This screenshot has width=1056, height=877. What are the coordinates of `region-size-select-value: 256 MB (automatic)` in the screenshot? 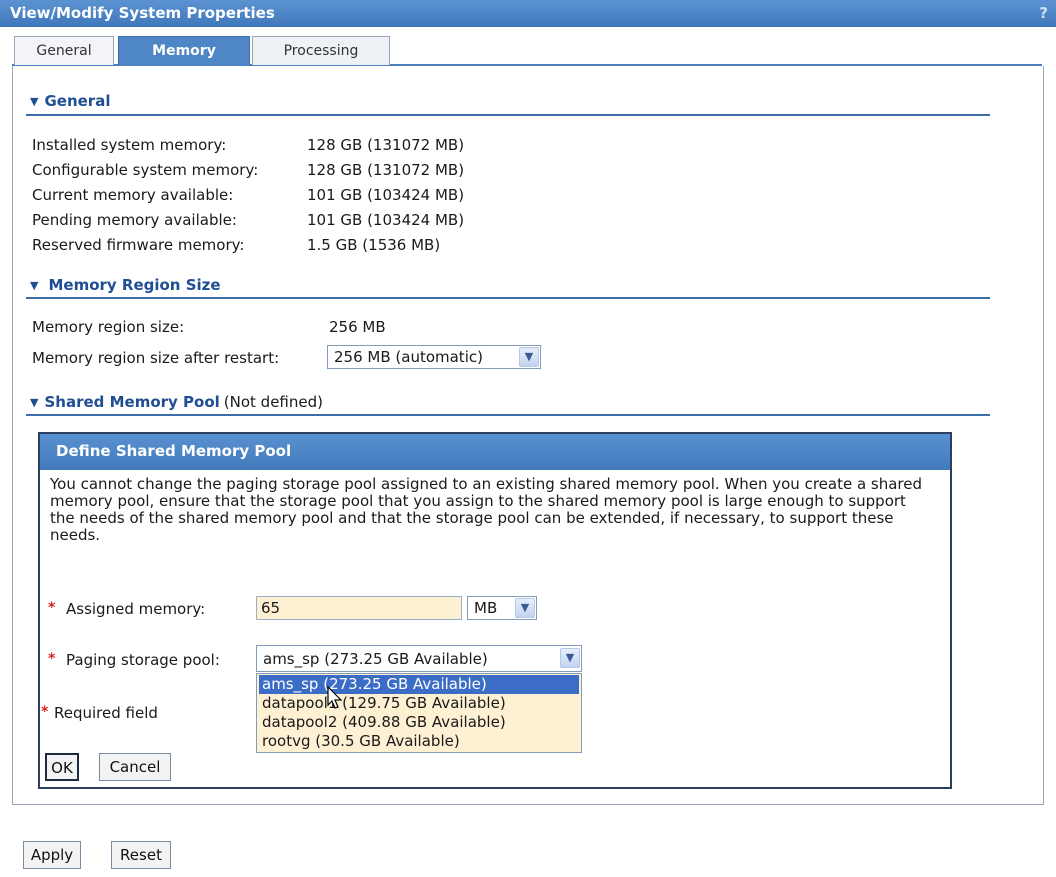 It's located at (408, 357).